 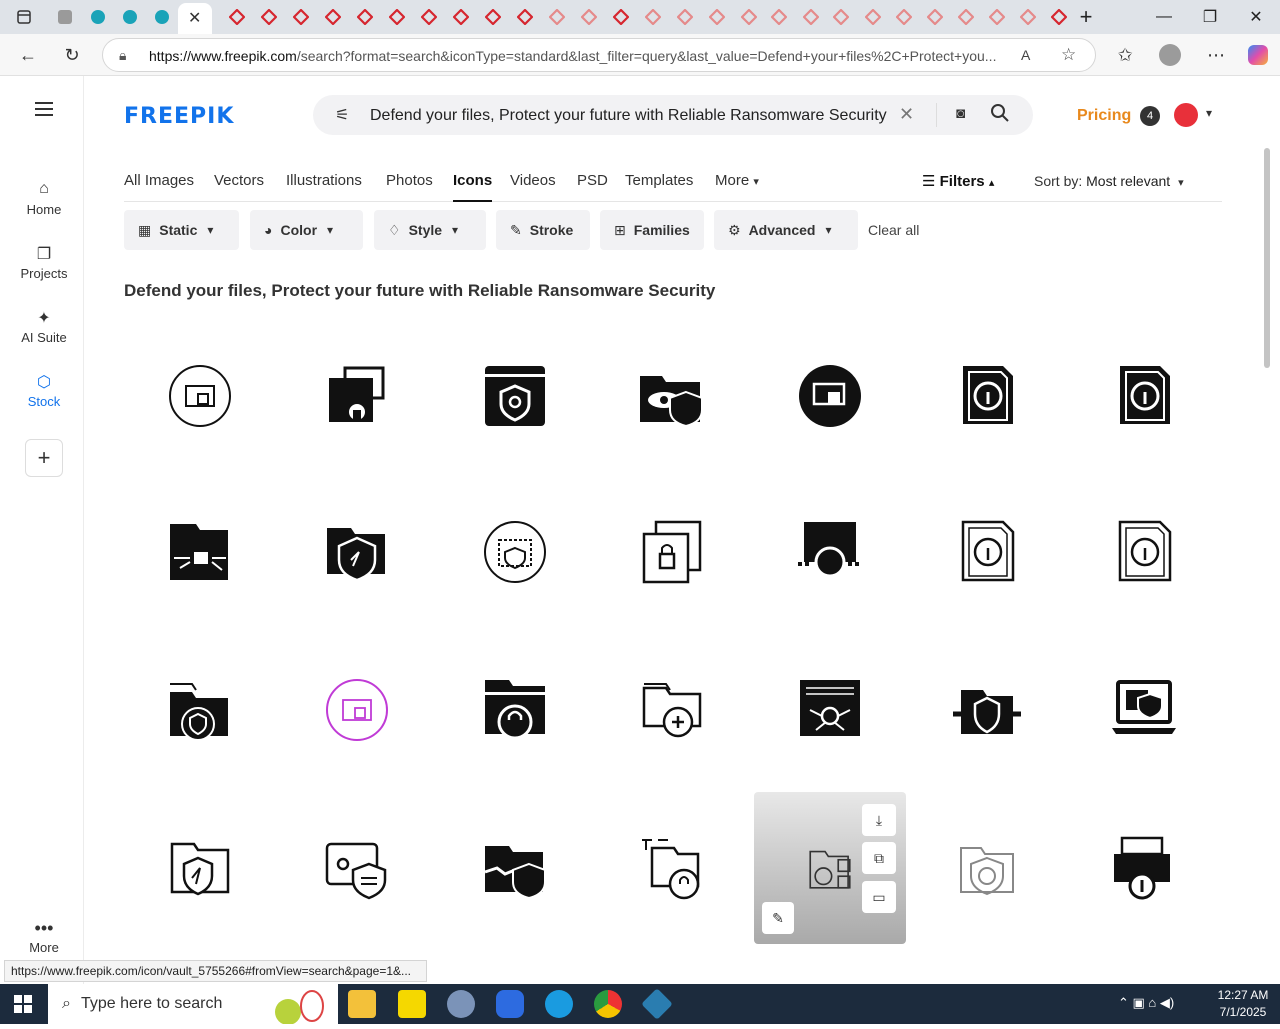 I want to click on tab-all-images: All Images, so click(x=159, y=187).